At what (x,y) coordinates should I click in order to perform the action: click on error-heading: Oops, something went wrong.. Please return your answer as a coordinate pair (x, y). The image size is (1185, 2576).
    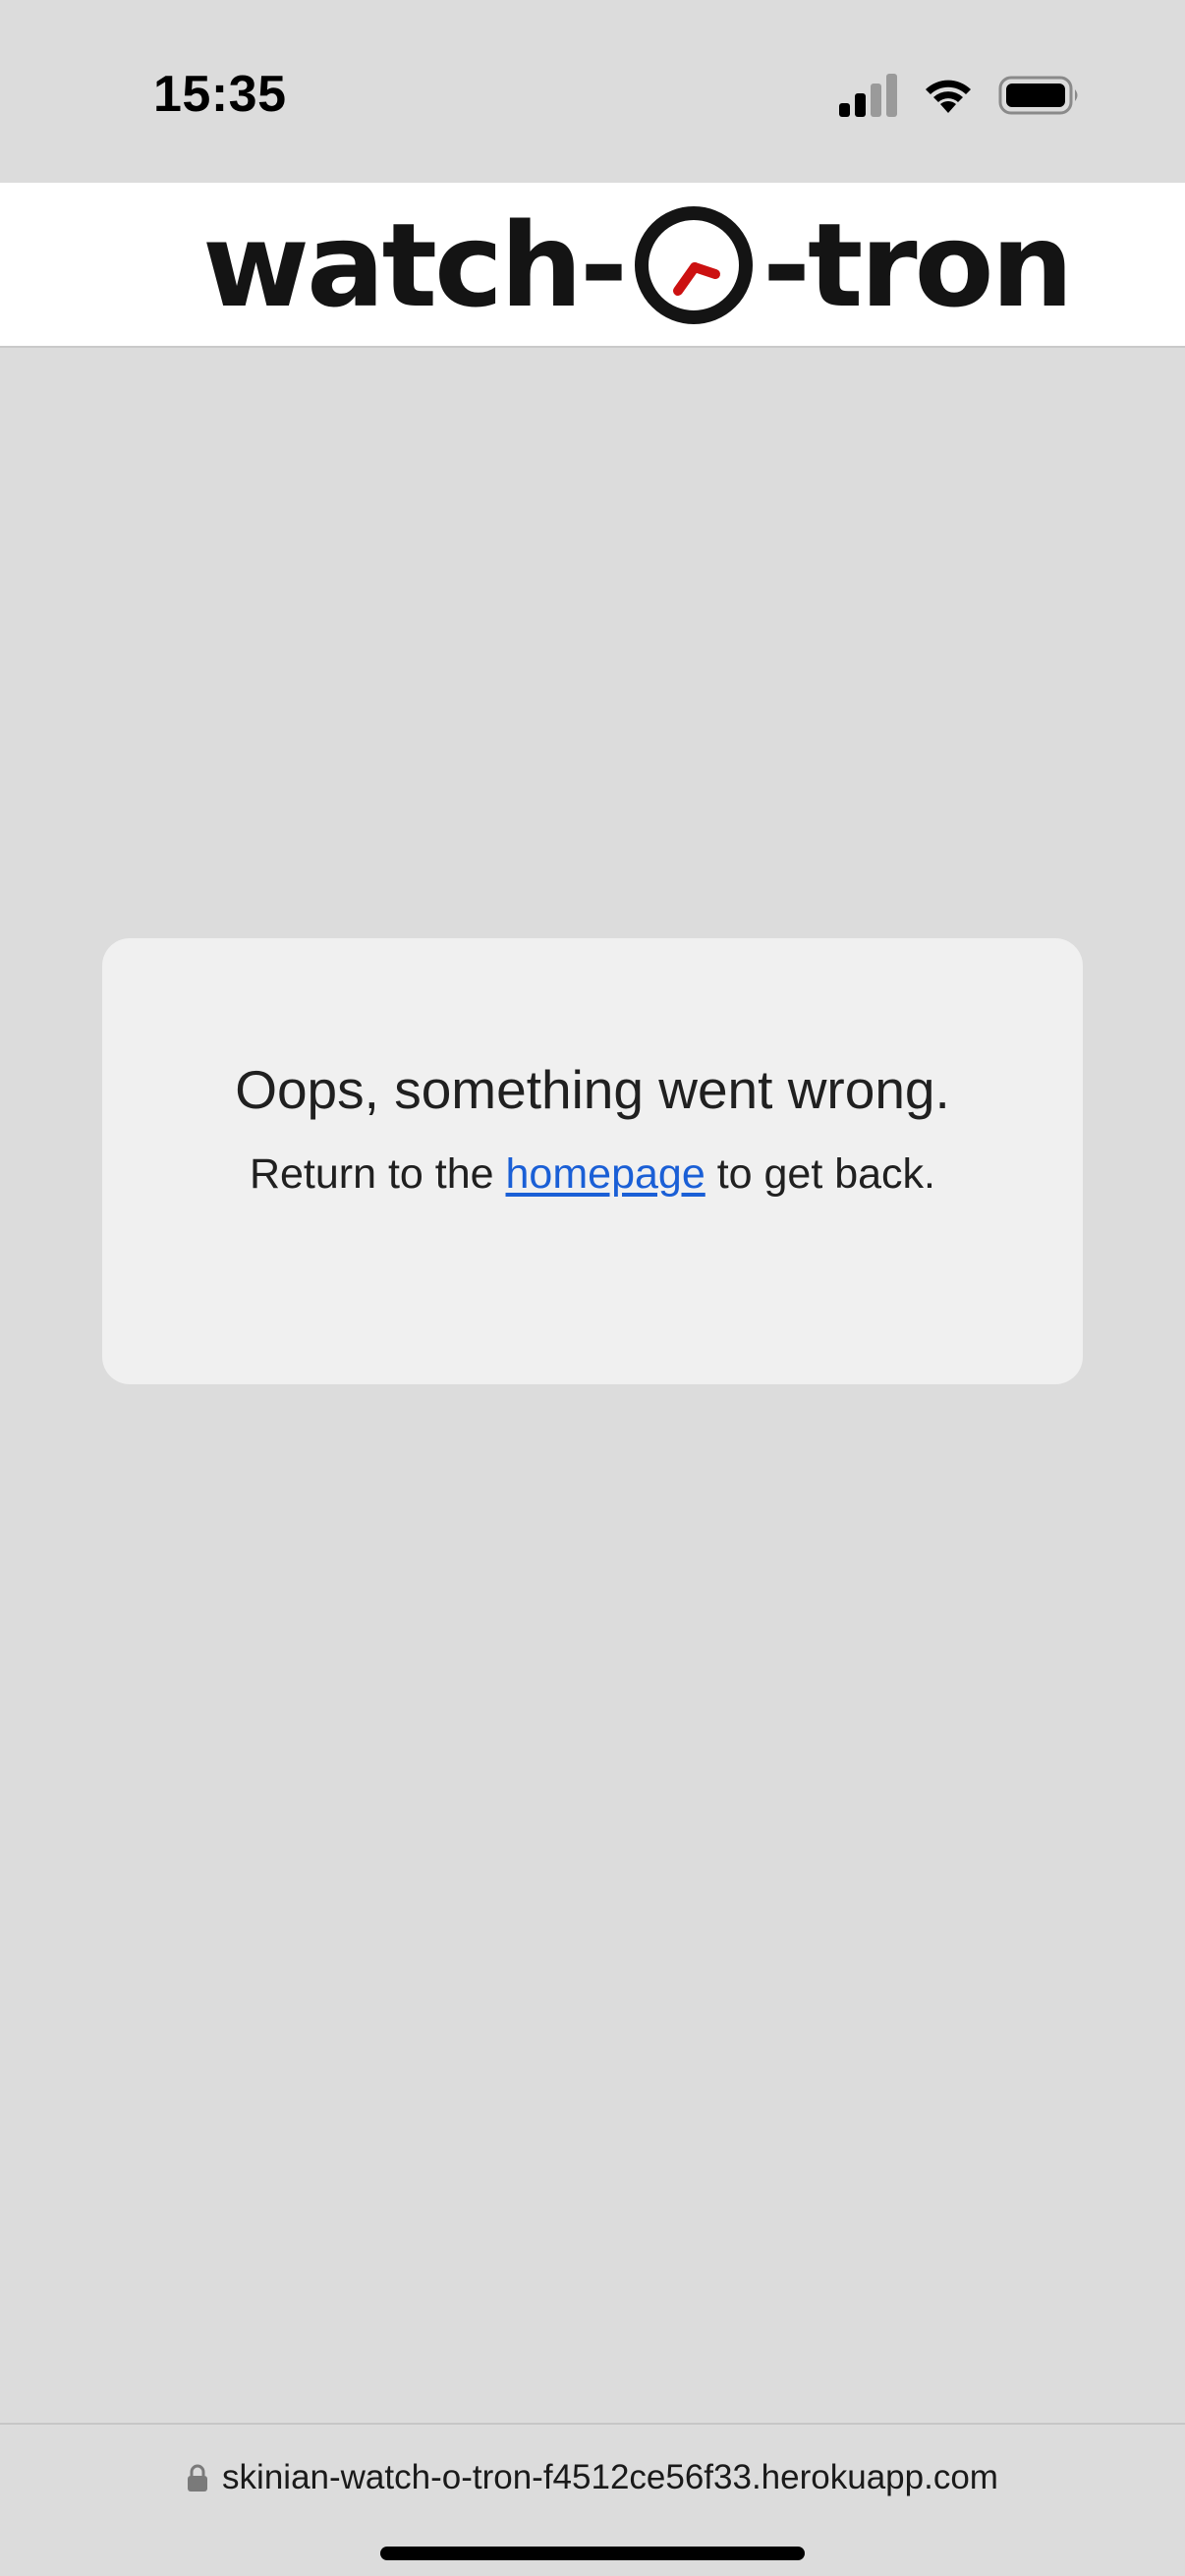
    Looking at the image, I should click on (592, 1089).